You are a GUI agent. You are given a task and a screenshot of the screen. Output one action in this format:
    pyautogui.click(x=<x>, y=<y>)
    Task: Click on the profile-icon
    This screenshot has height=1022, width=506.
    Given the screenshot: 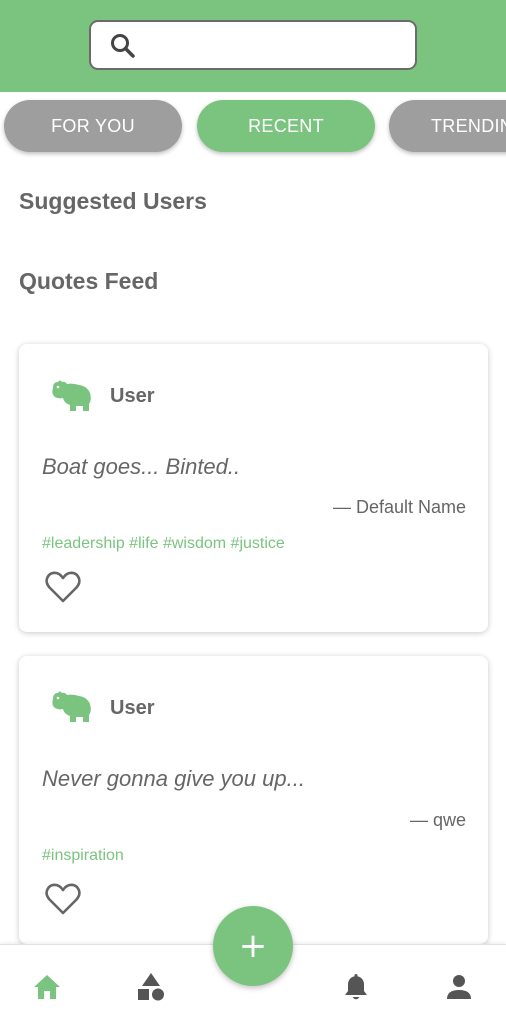 What is the action you would take?
    pyautogui.click(x=459, y=987)
    